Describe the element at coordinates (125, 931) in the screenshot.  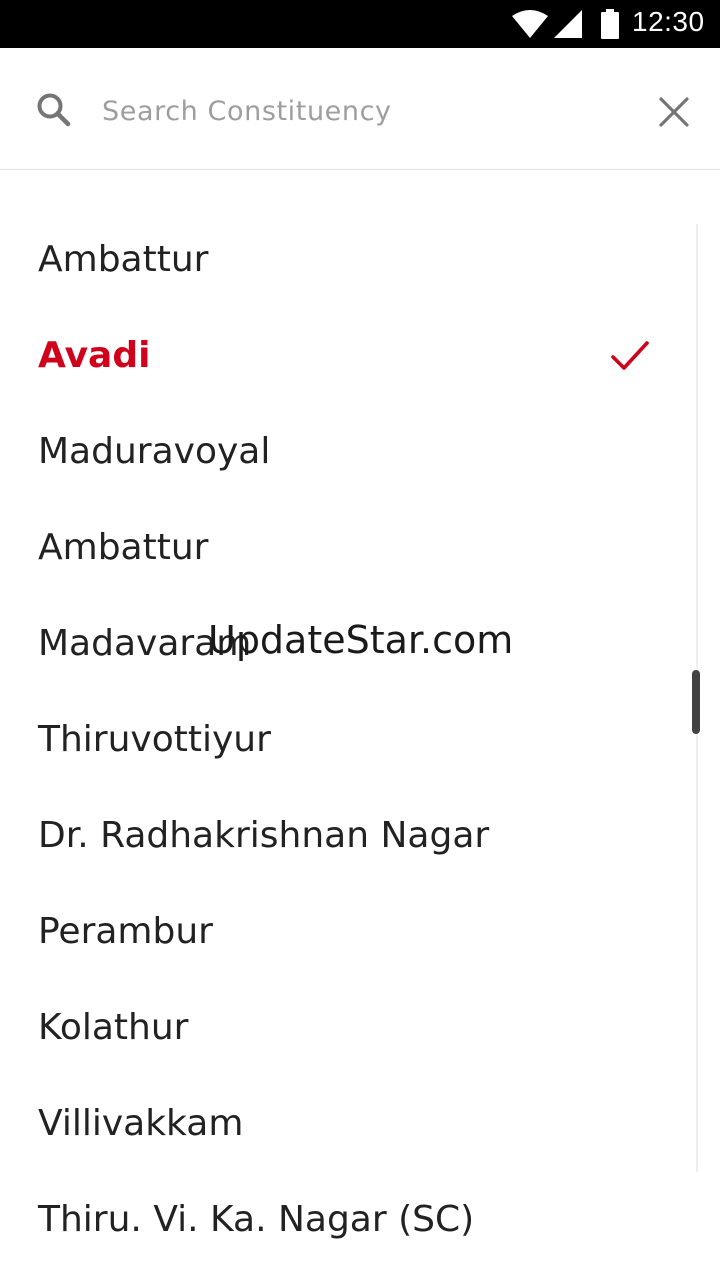
I see `list-item-label: Perambur` at that location.